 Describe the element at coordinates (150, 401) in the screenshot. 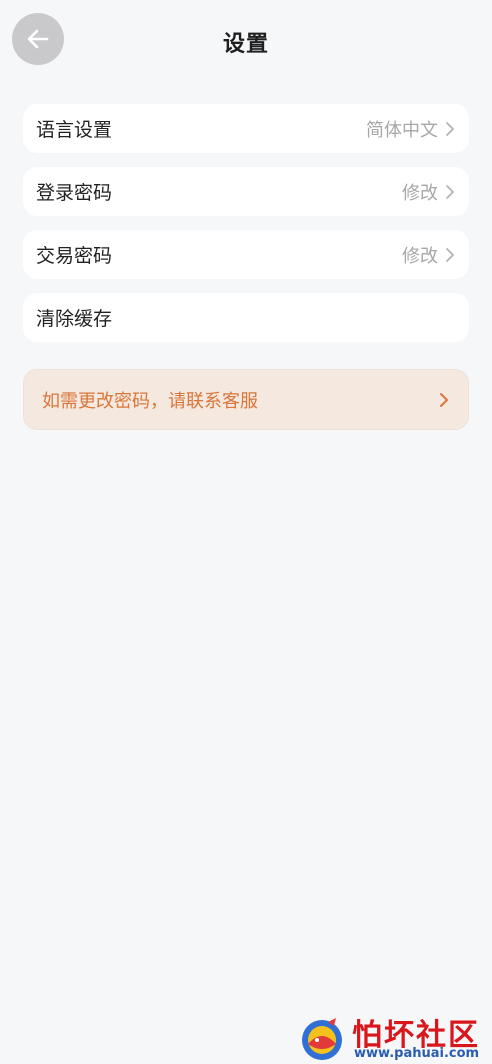

I see `notice-text: 如需更改密码，请联系客服` at that location.